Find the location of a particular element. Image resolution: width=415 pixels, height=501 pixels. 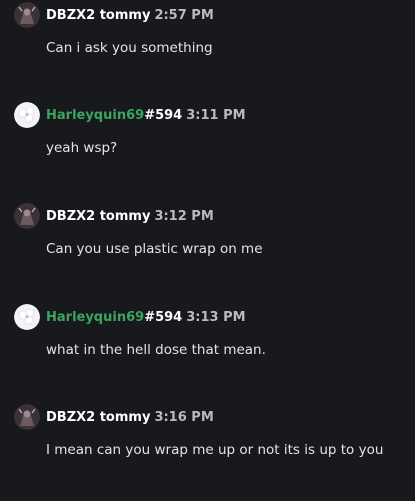

message-header: DBZX2 tommy 3:16 PM is located at coordinates (211, 417).